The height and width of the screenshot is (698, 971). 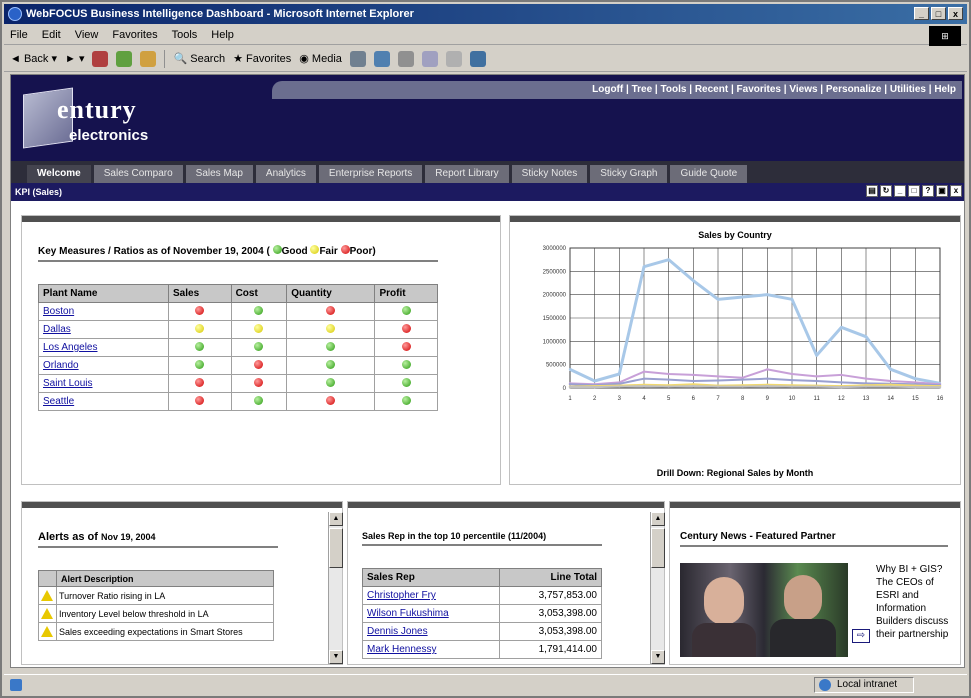 What do you see at coordinates (900, 191) in the screenshot?
I see `minimize-icon: _` at bounding box center [900, 191].